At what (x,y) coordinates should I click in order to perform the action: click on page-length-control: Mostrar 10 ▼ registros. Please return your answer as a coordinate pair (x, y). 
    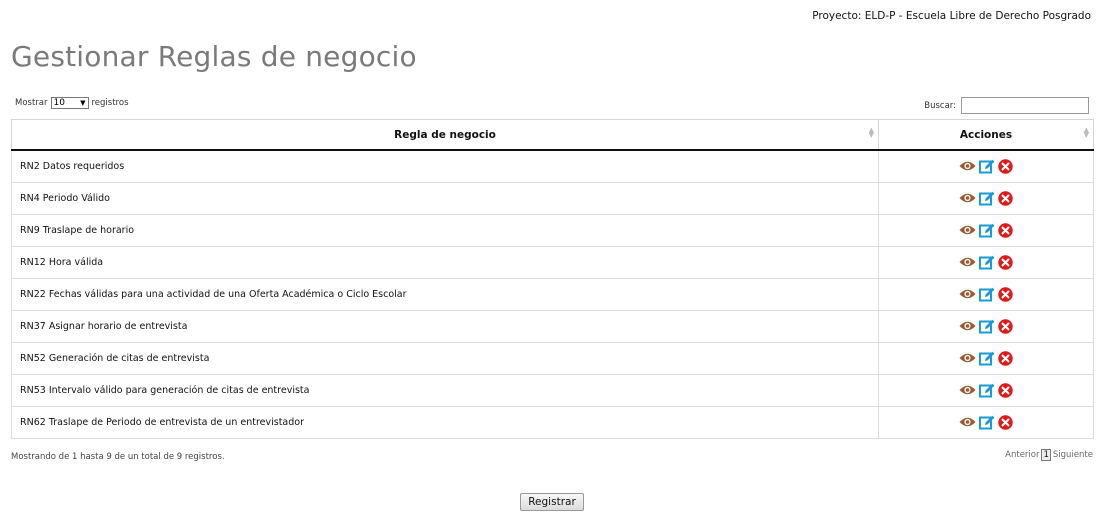
    Looking at the image, I should click on (72, 103).